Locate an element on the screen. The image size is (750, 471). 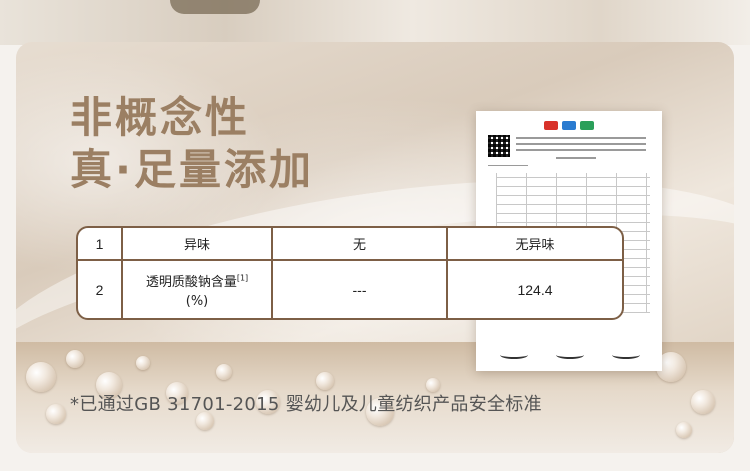
footnote: *已通过GB 31701-2015 婴幼儿及儿童纺织产品安全标准 is located at coordinates (306, 404).